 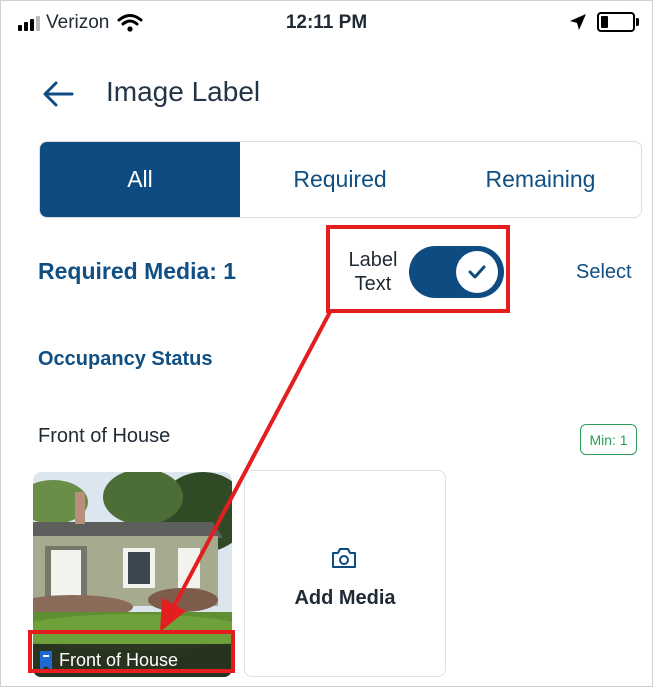 I want to click on page-title: Image Label, so click(x=183, y=91).